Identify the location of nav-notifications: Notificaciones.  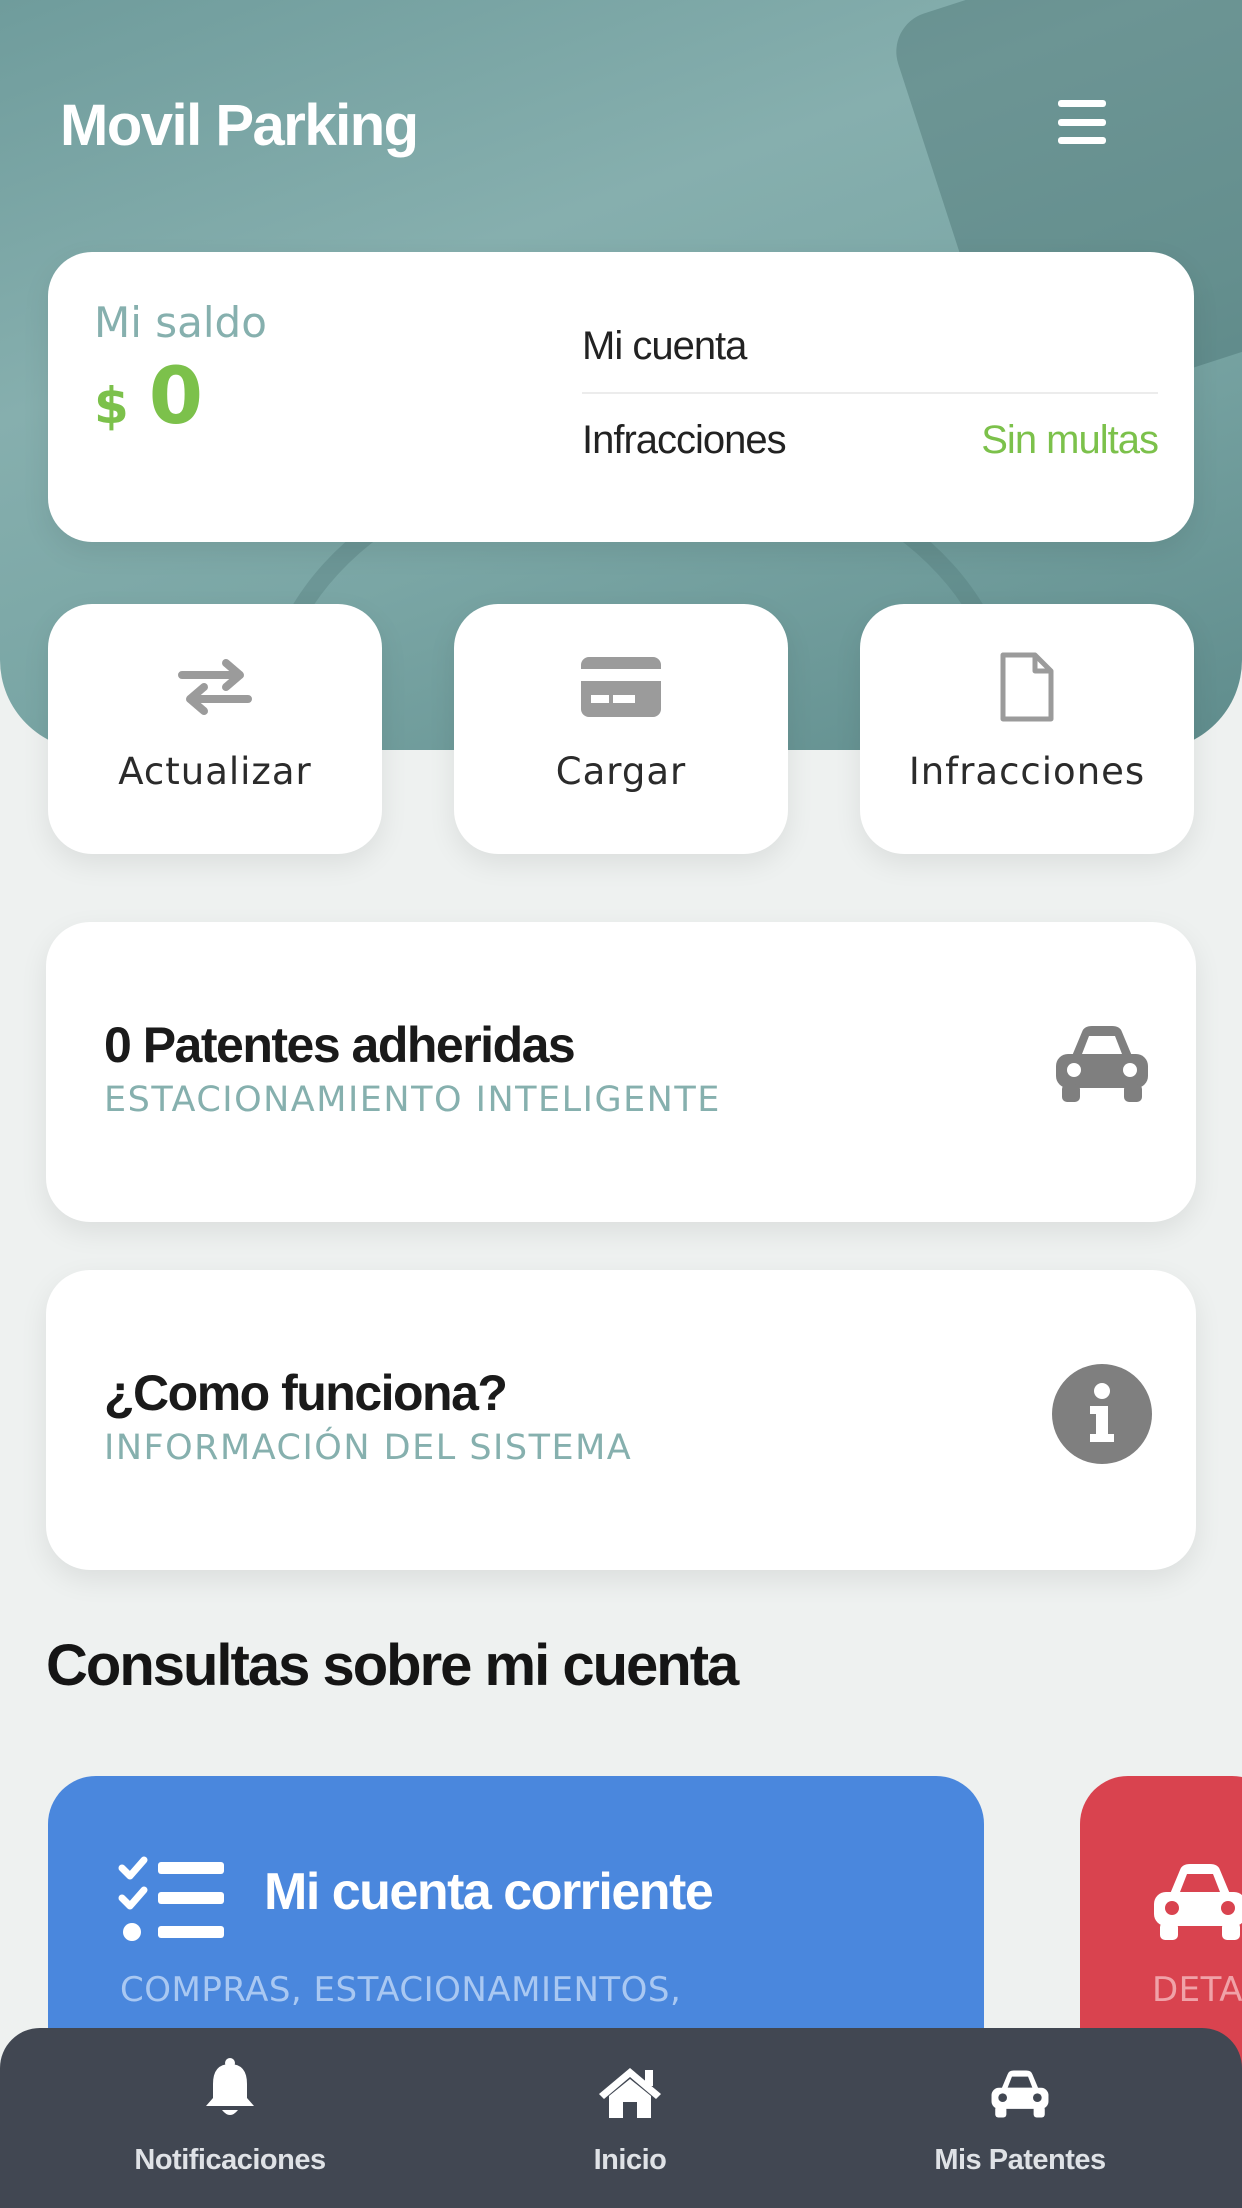
(230, 2126).